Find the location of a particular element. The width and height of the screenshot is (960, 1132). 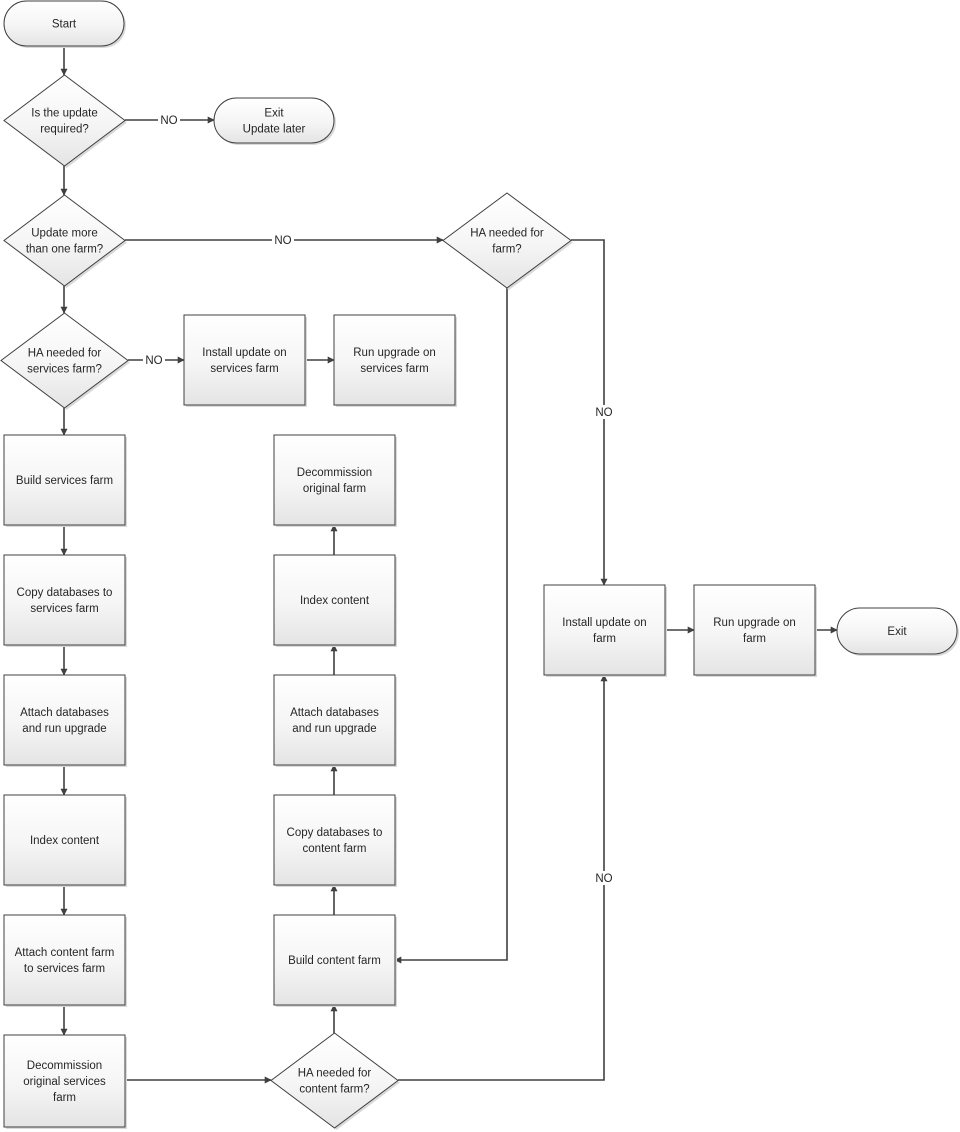

node-label: Is the update is located at coordinates (64, 114).